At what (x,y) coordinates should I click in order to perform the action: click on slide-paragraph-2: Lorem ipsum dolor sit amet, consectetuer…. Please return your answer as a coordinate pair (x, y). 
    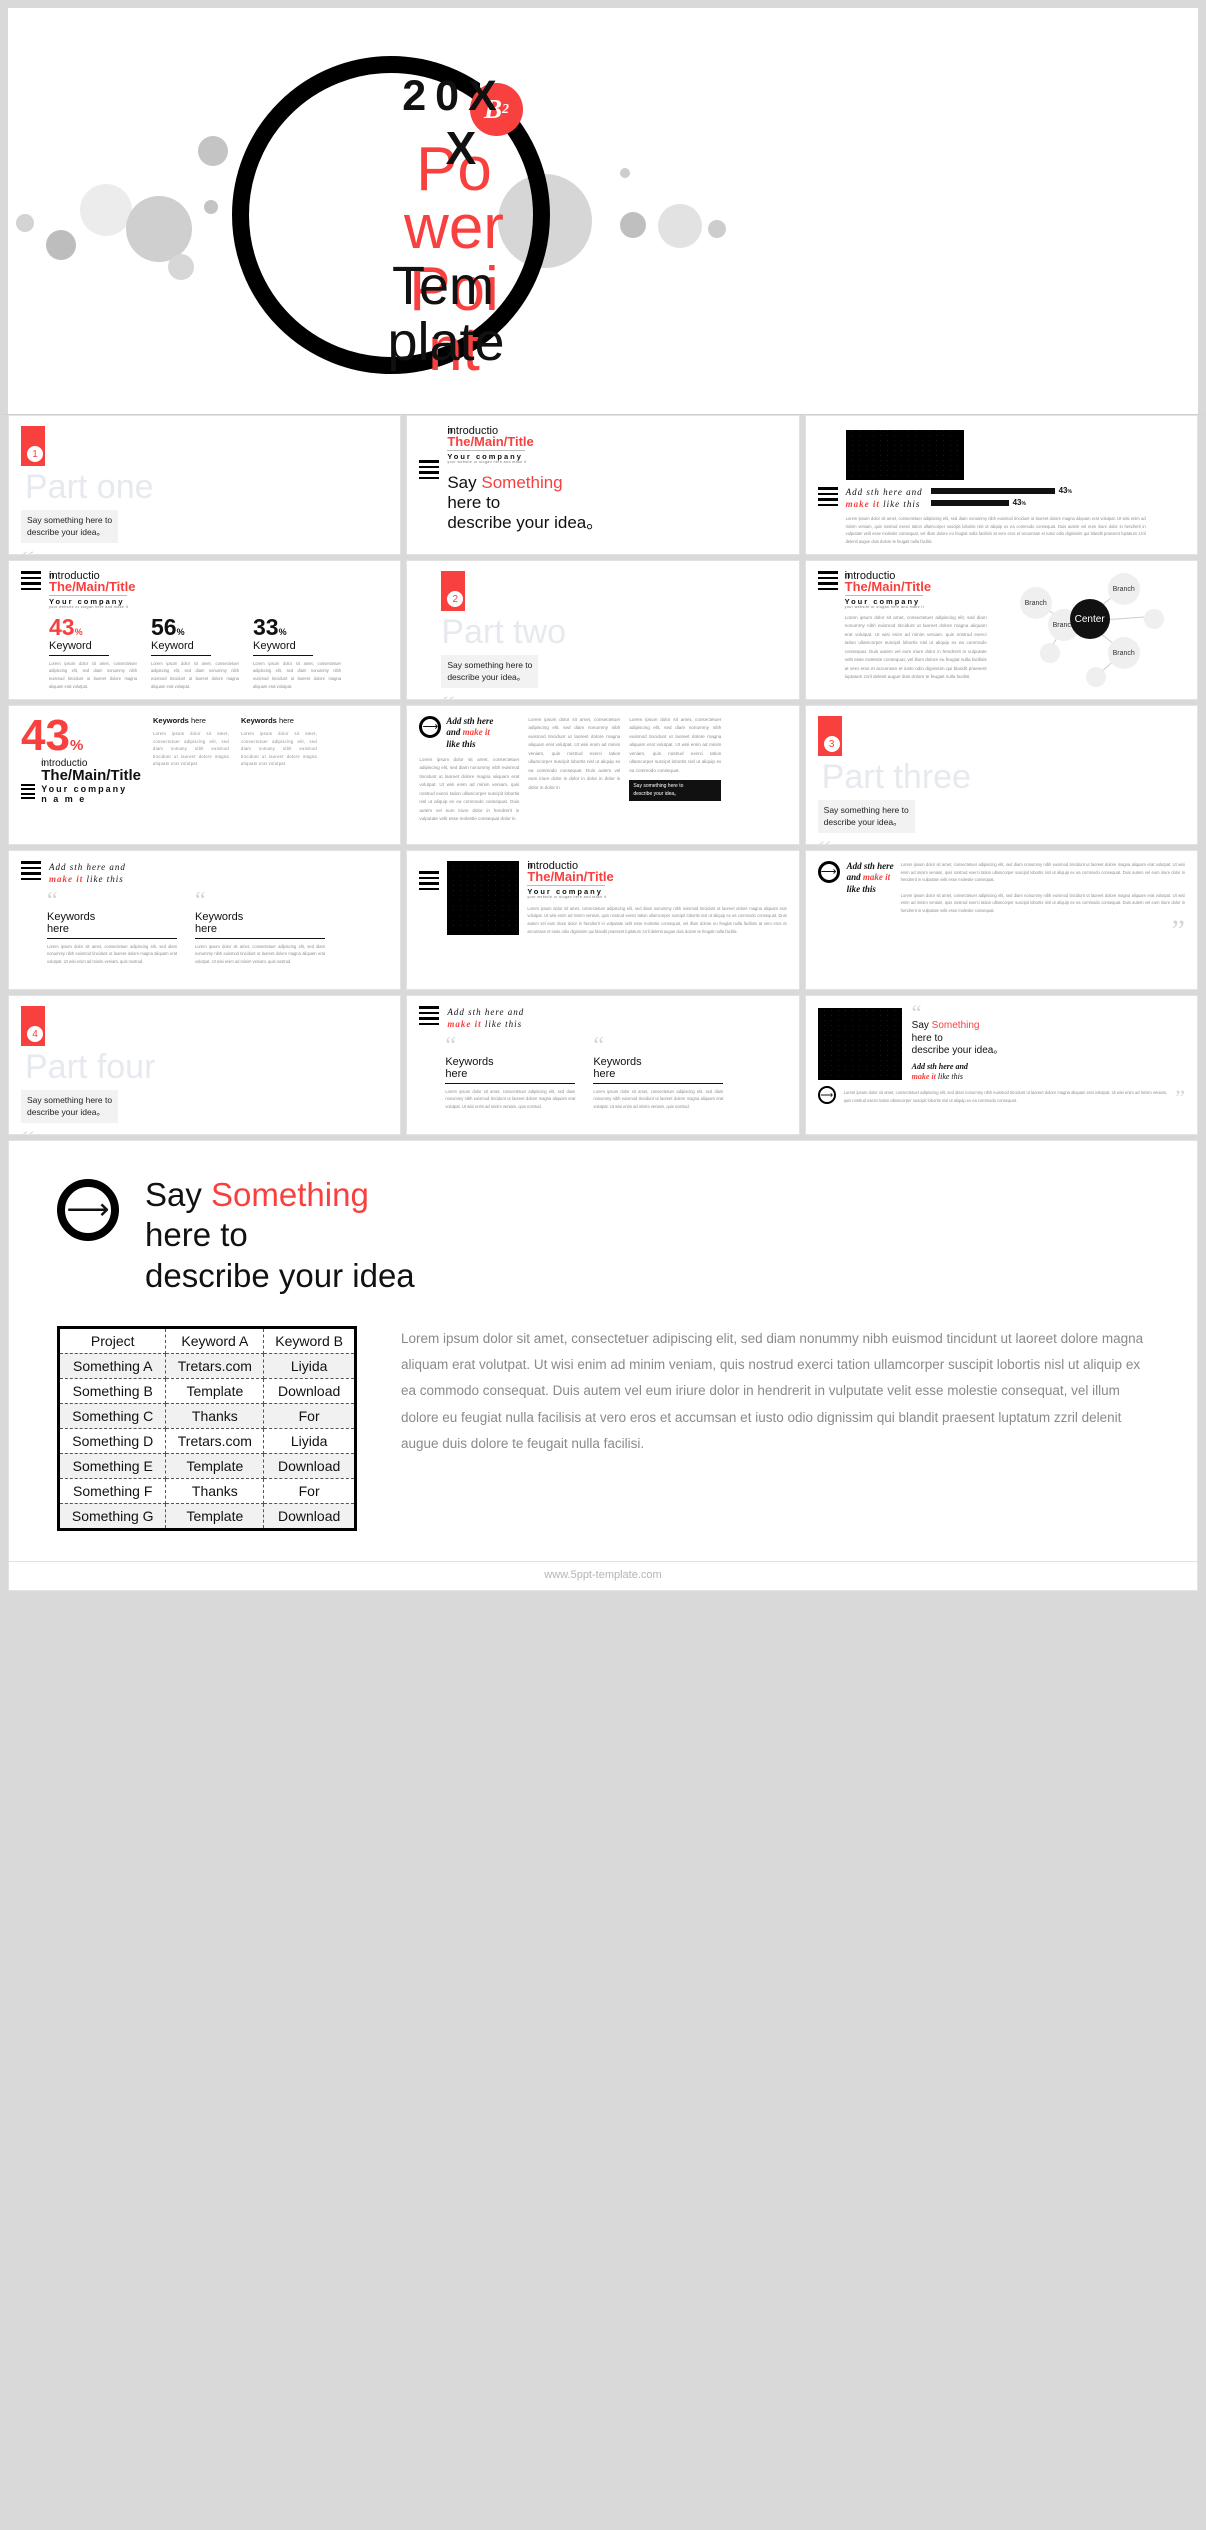
    Looking at the image, I should click on (1042, 902).